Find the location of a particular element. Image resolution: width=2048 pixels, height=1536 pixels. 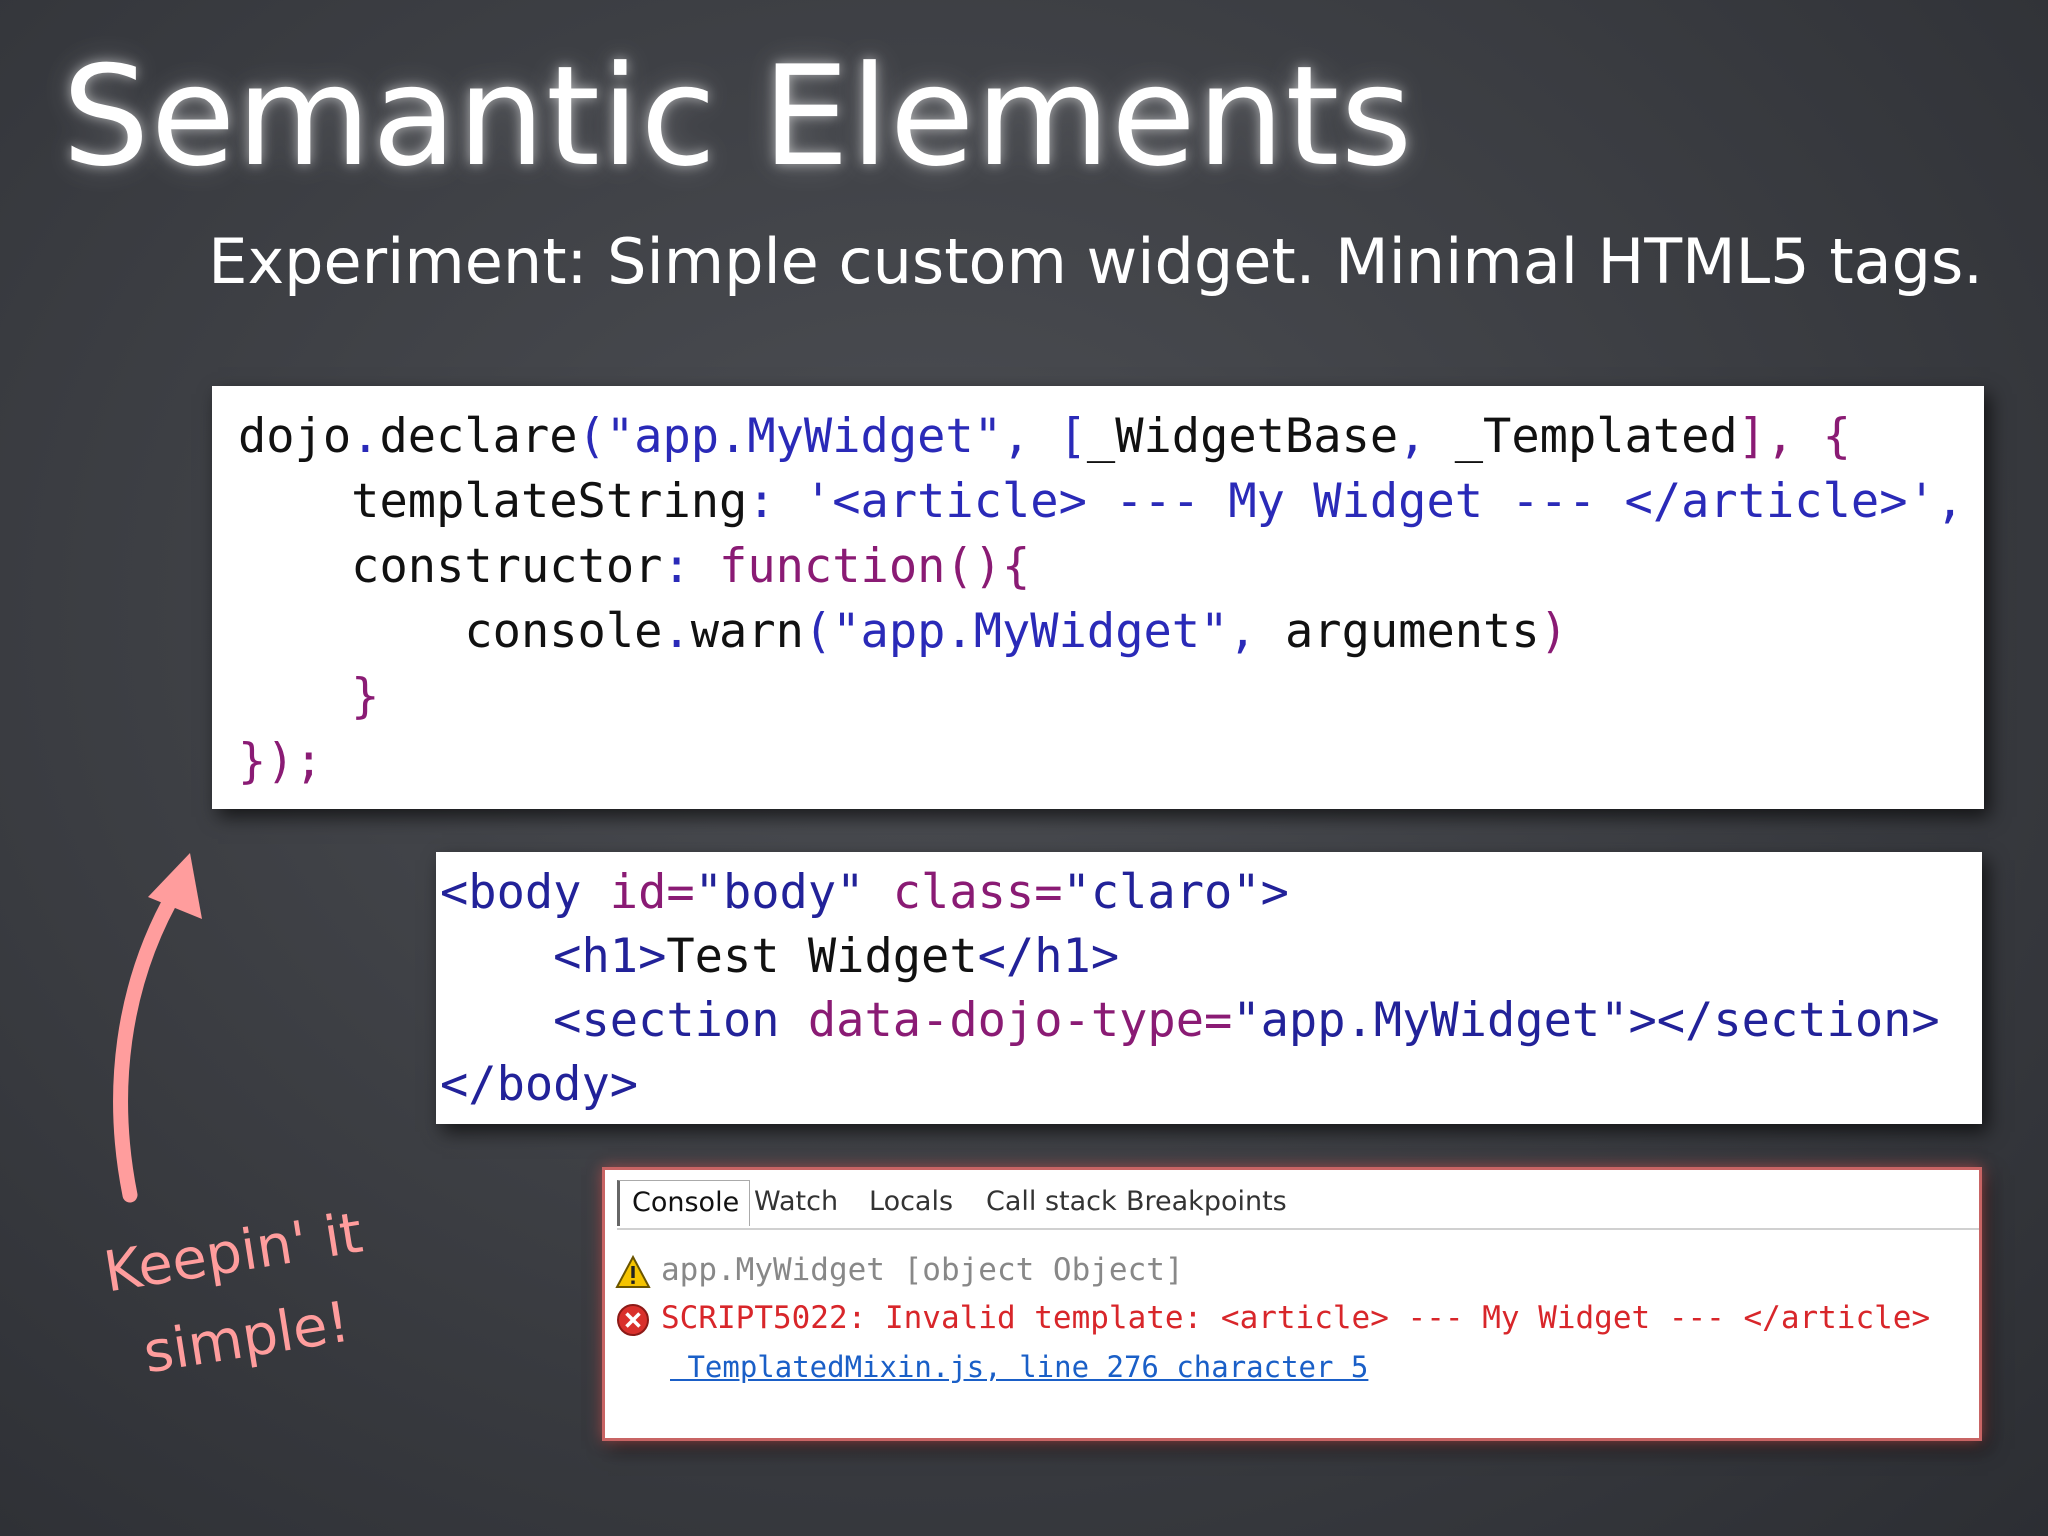

code-token: console is located at coordinates (450, 631).